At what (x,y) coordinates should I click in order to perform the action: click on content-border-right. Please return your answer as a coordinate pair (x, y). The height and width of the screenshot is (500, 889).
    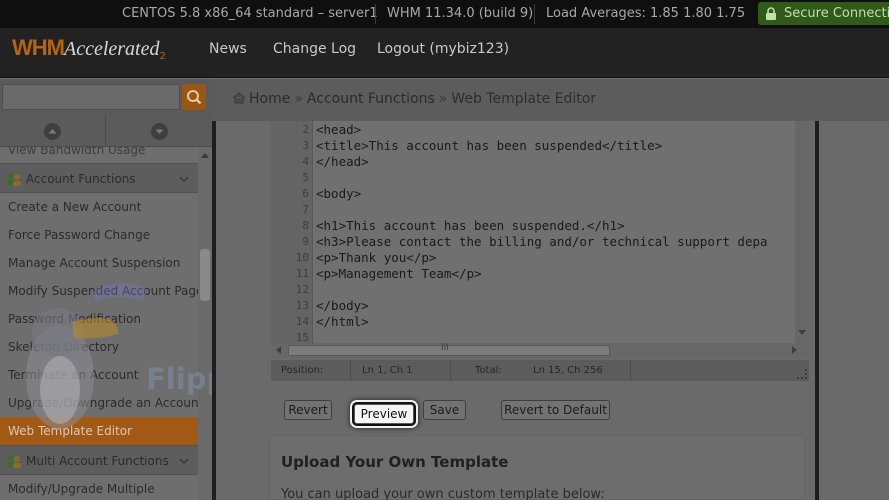
    Looking at the image, I should click on (817, 310).